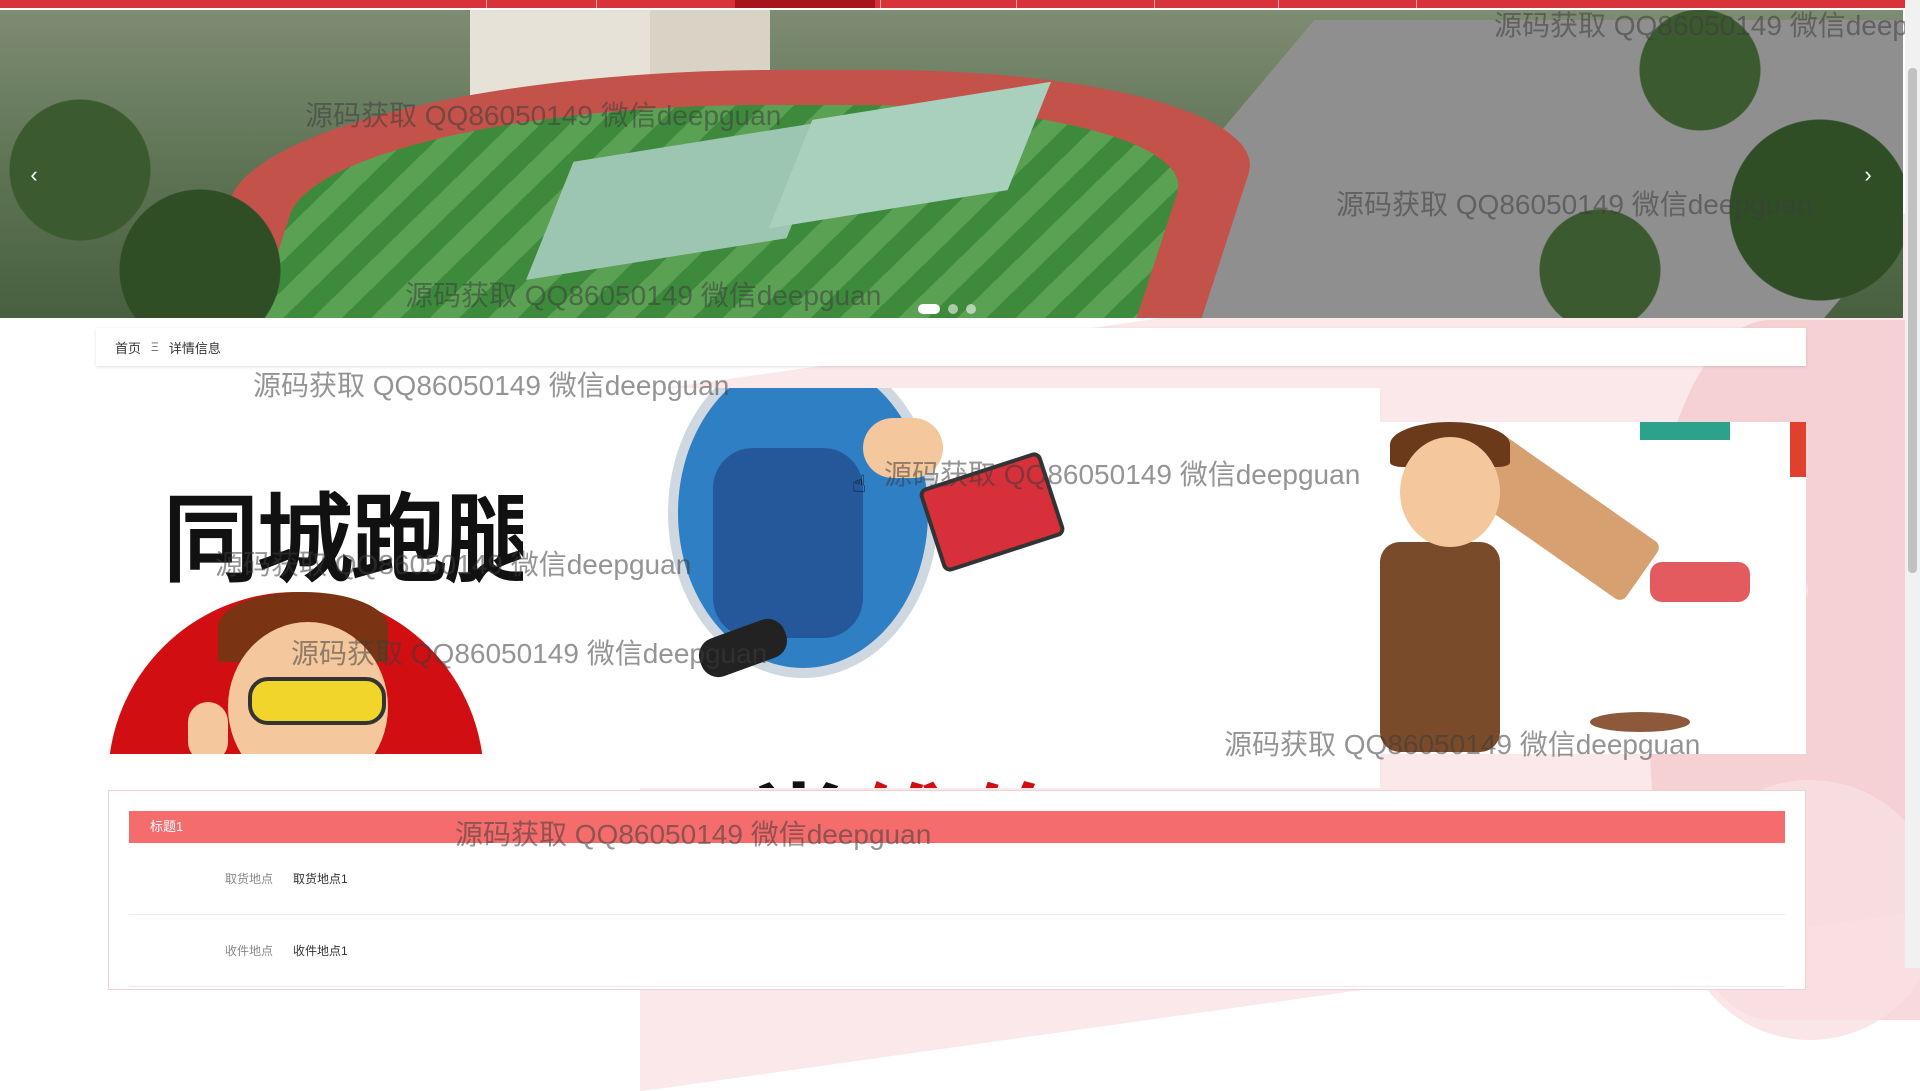 Image resolution: width=1920 pixels, height=1091 pixels. Describe the element at coordinates (951, 347) in the screenshot. I see `breadcrumb: 首页 Ξ 详情信息` at that location.